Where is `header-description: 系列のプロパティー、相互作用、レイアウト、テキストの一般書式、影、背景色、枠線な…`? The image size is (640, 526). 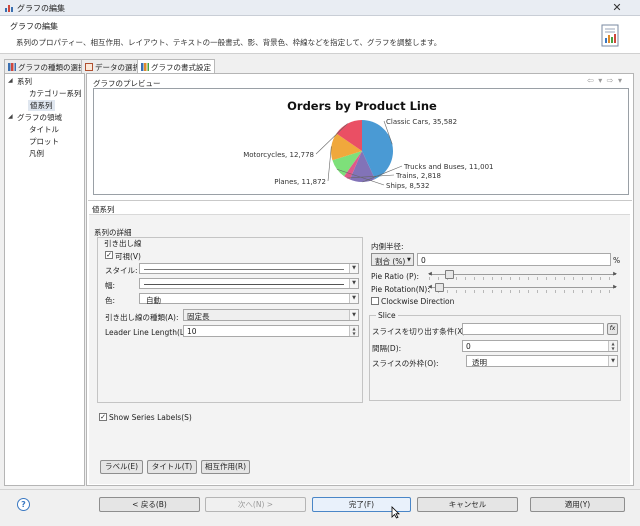 header-description: 系列のプロパティー、相互作用、レイアウト、テキストの一般書式、影、背景色、枠線な… is located at coordinates (229, 42).